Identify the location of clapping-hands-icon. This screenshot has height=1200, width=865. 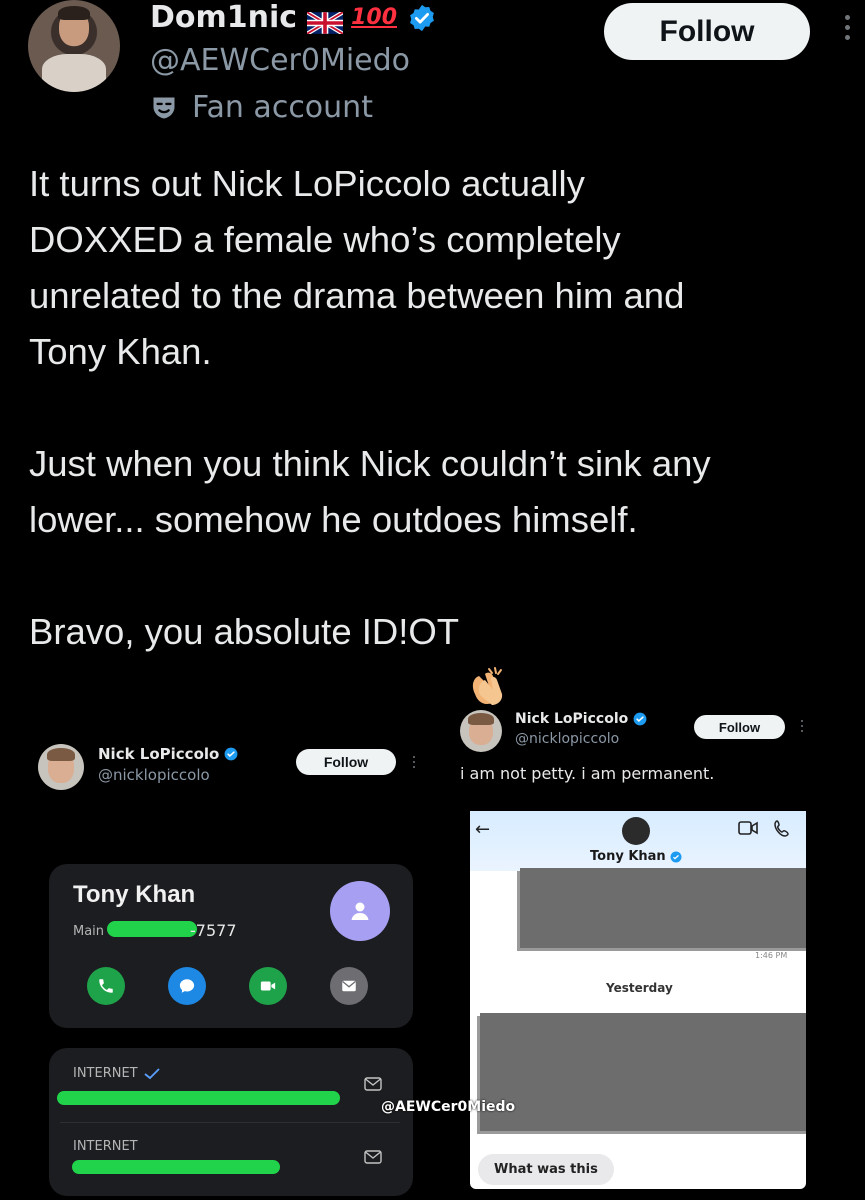
(487, 657).